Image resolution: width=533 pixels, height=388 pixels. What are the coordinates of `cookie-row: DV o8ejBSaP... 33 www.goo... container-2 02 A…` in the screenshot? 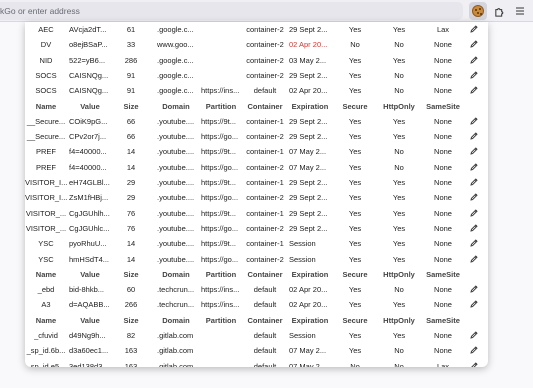 It's located at (256, 44).